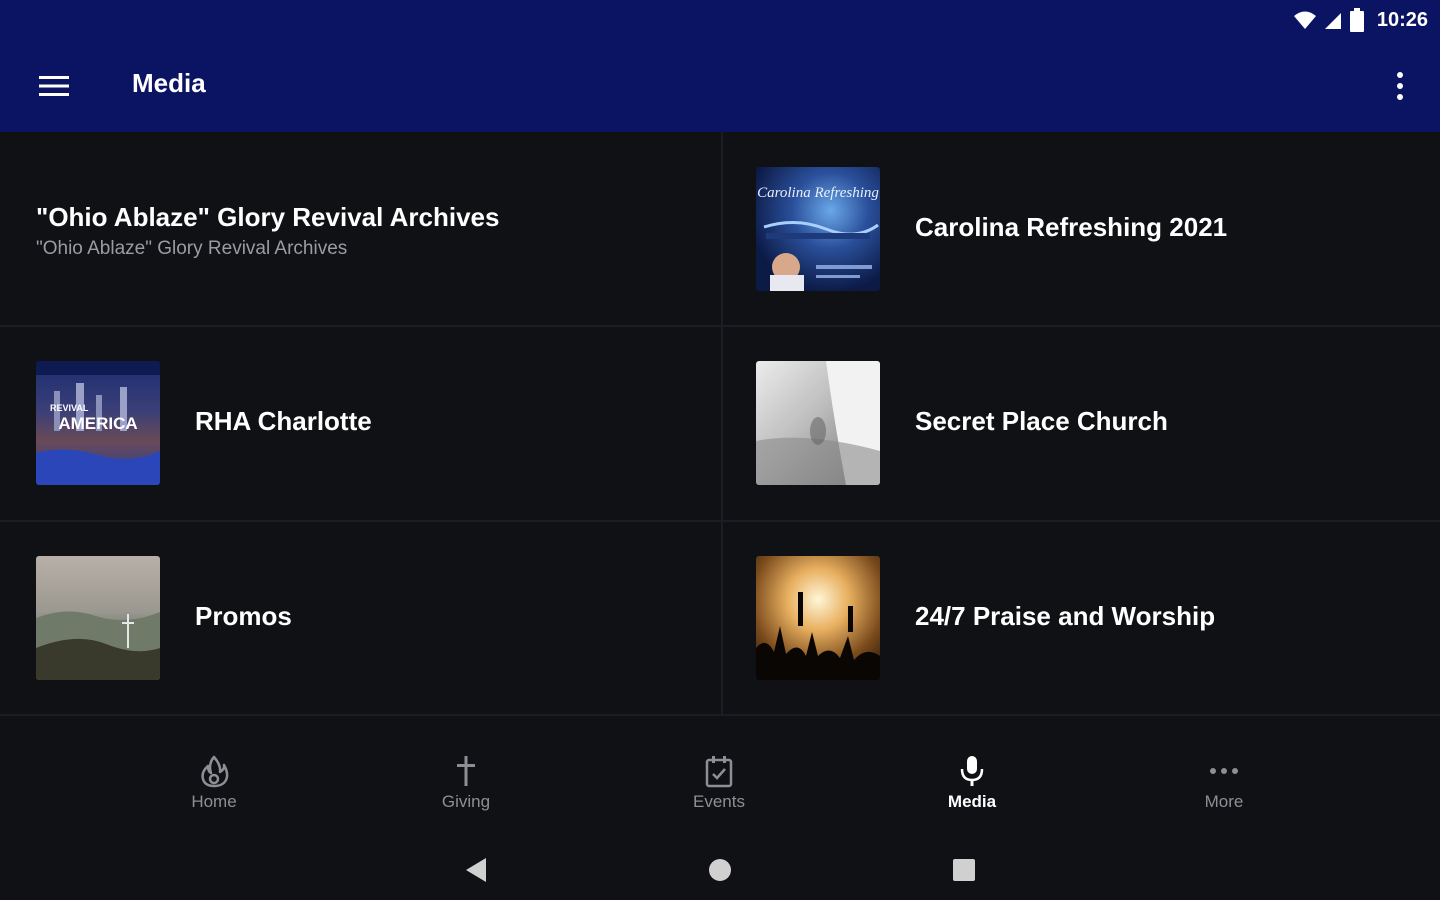 Image resolution: width=1440 pixels, height=900 pixels. I want to click on media-item-title: "Ohio Ablaze" Glory Revival Archives, so click(268, 217).